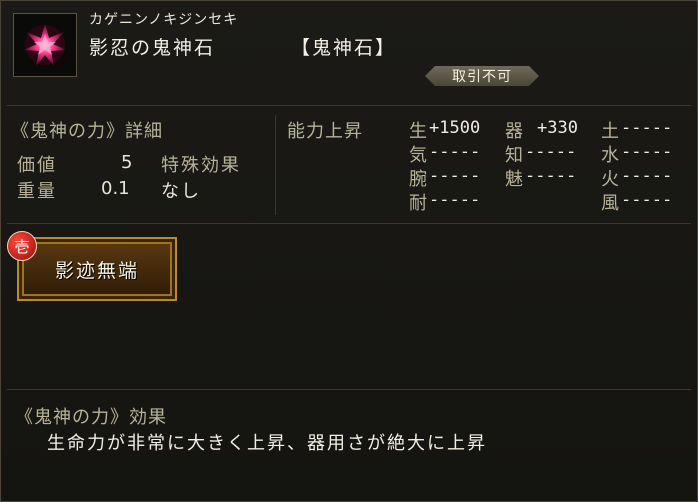 This screenshot has height=502, width=698. I want to click on stat-value-intellect: -----, so click(551, 152).